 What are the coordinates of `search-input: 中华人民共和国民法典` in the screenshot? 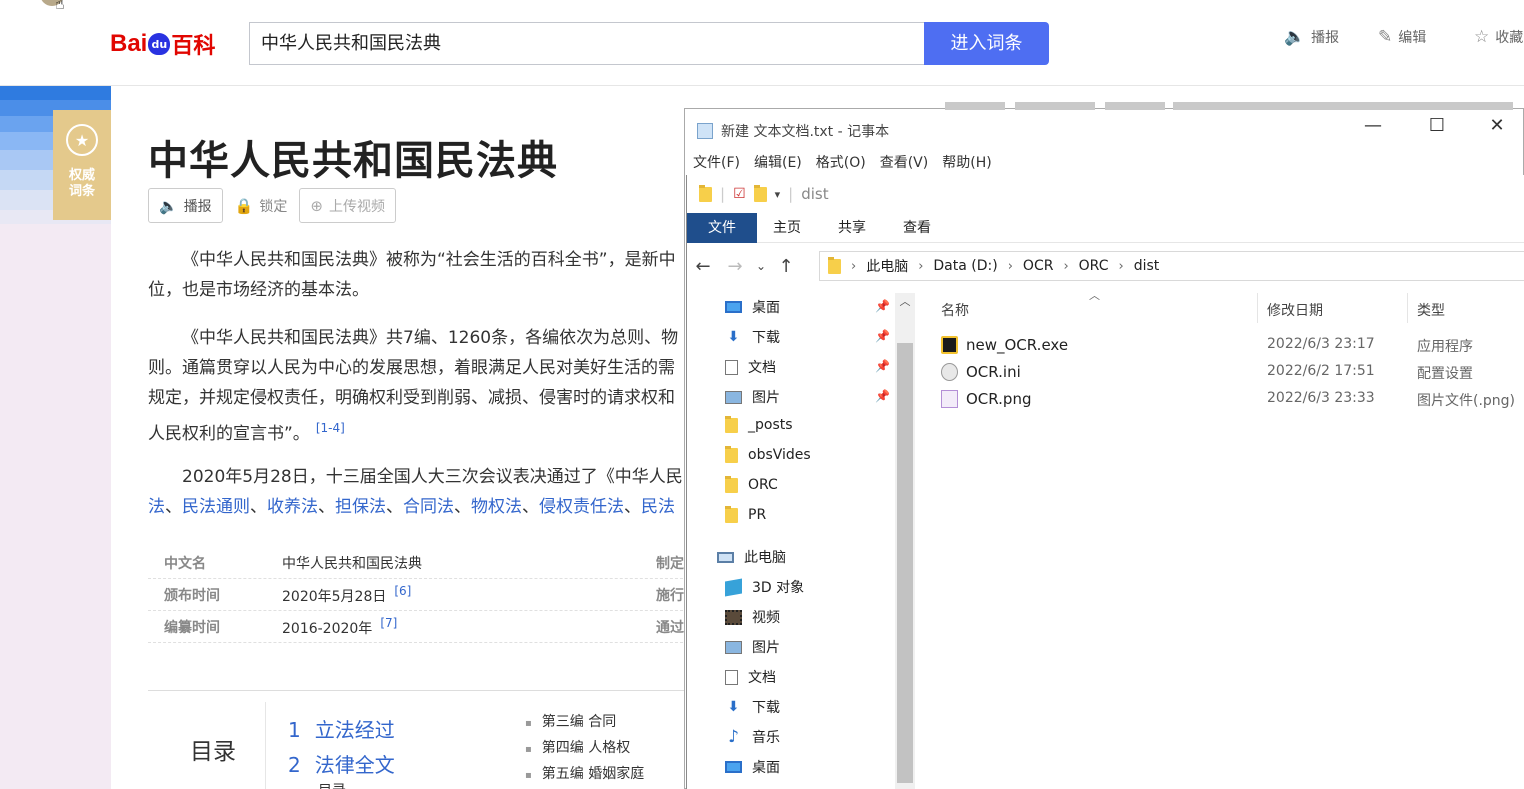 It's located at (587, 43).